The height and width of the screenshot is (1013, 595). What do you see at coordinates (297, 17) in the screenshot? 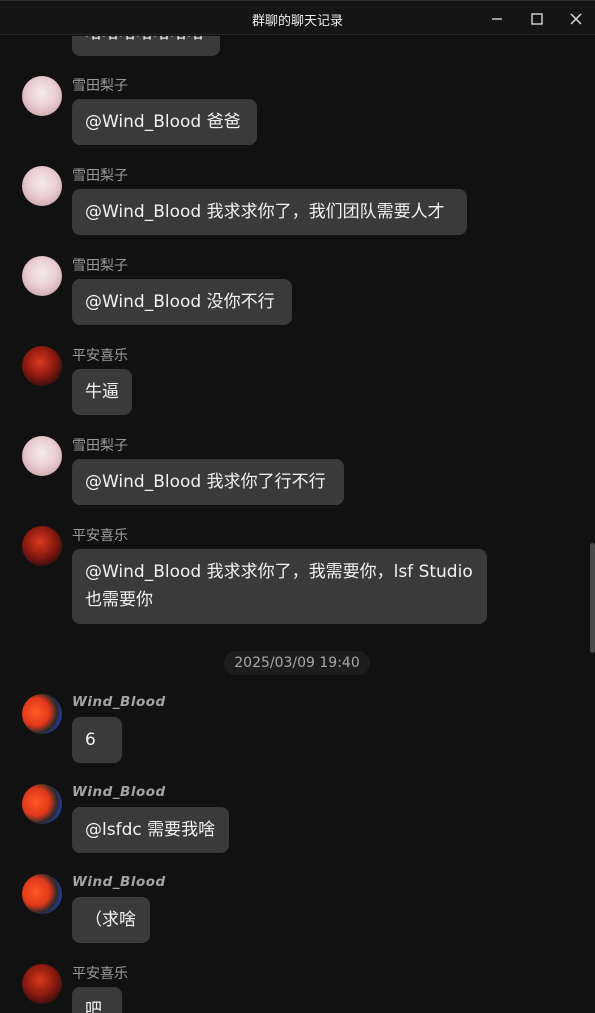
I see `title-bar: 群聊的聊天记录` at bounding box center [297, 17].